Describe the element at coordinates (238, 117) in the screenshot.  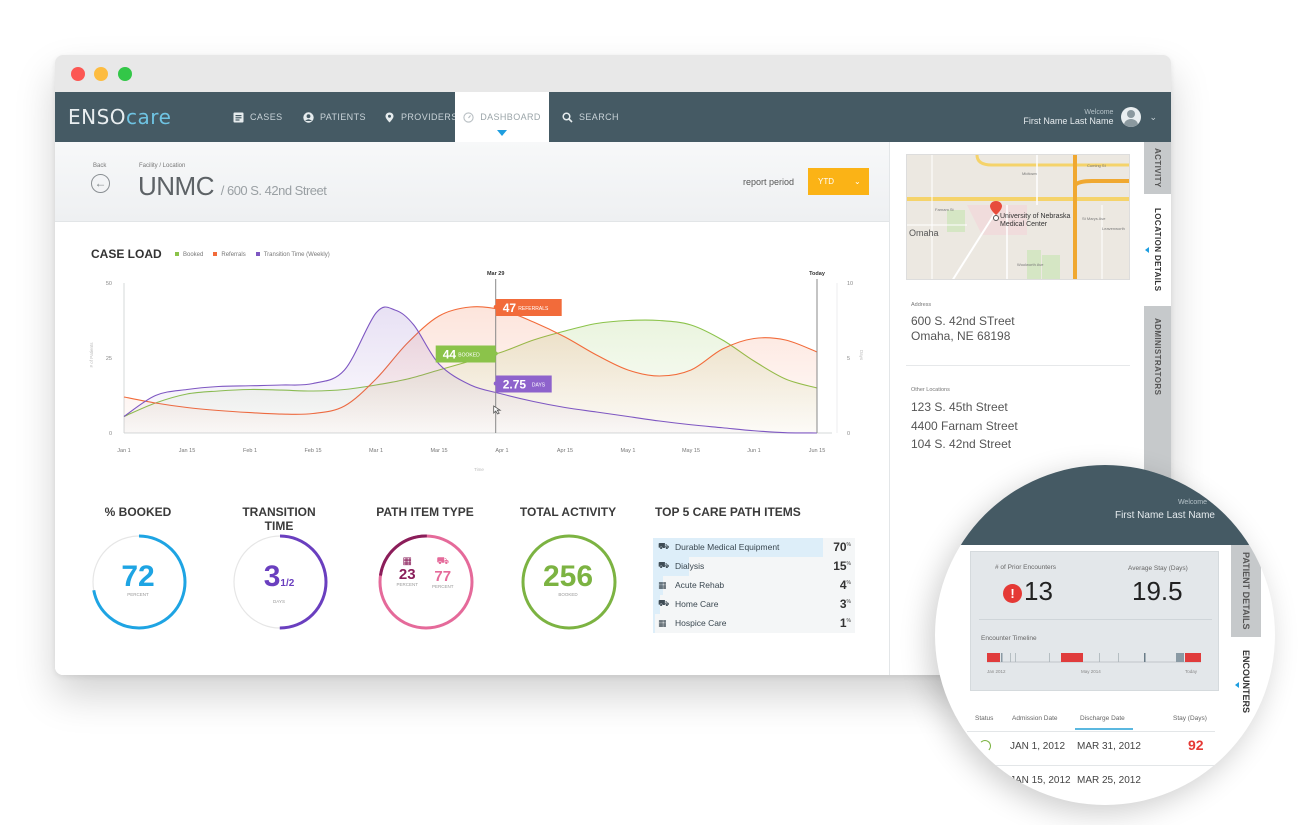
I see `document-icon` at that location.